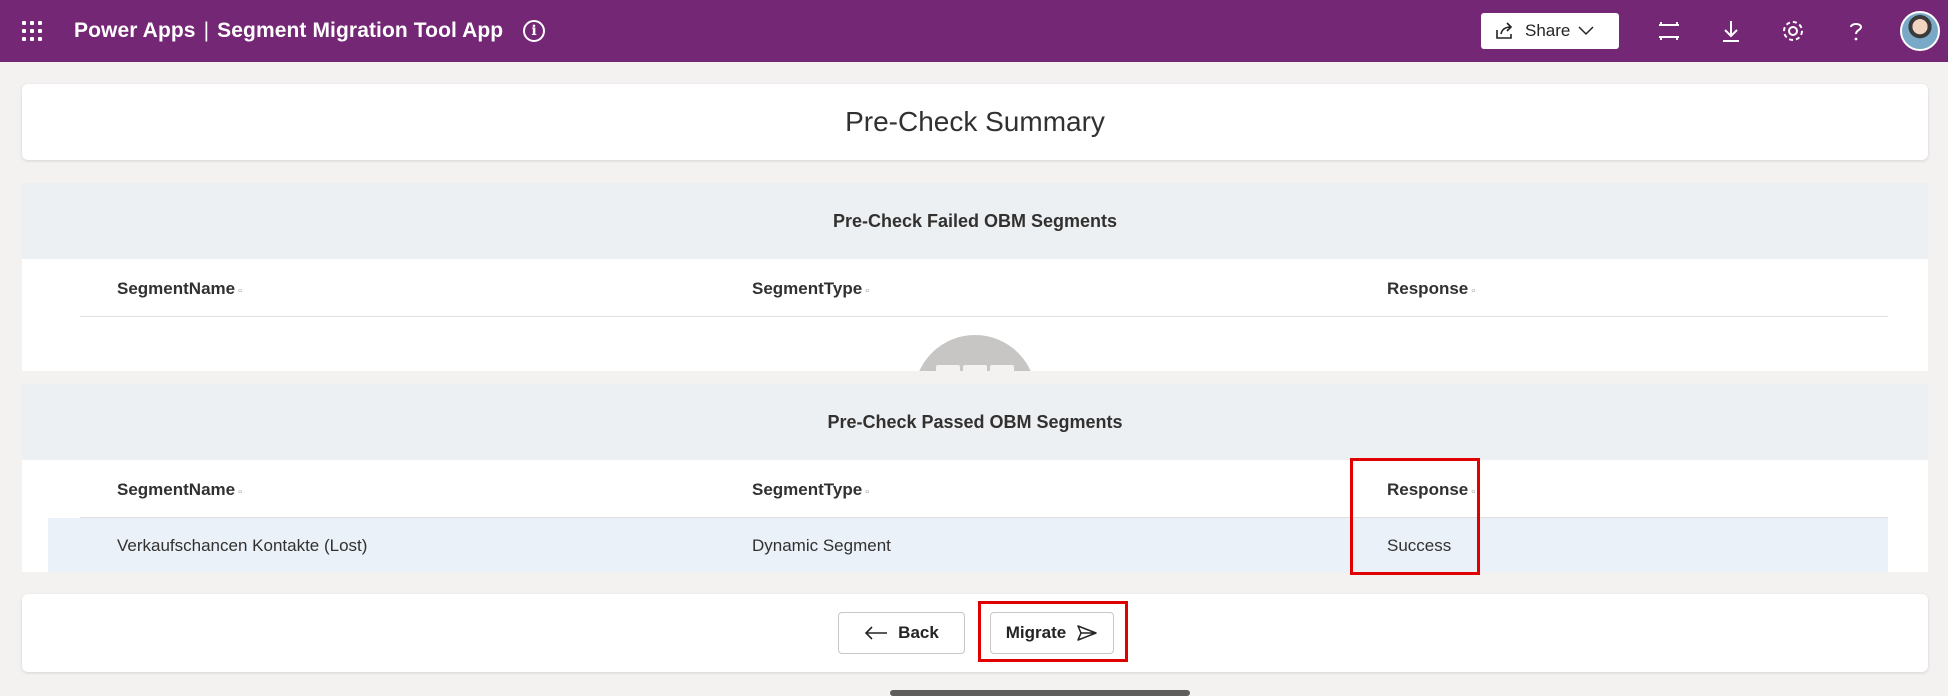  Describe the element at coordinates (1856, 31) in the screenshot. I see `help-icon` at that location.